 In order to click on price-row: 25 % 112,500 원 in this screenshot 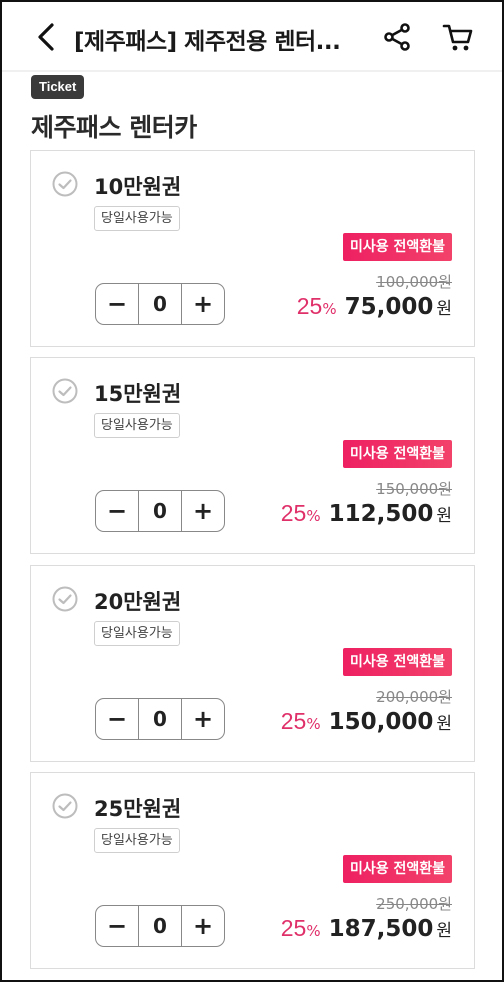, I will do `click(366, 513)`.